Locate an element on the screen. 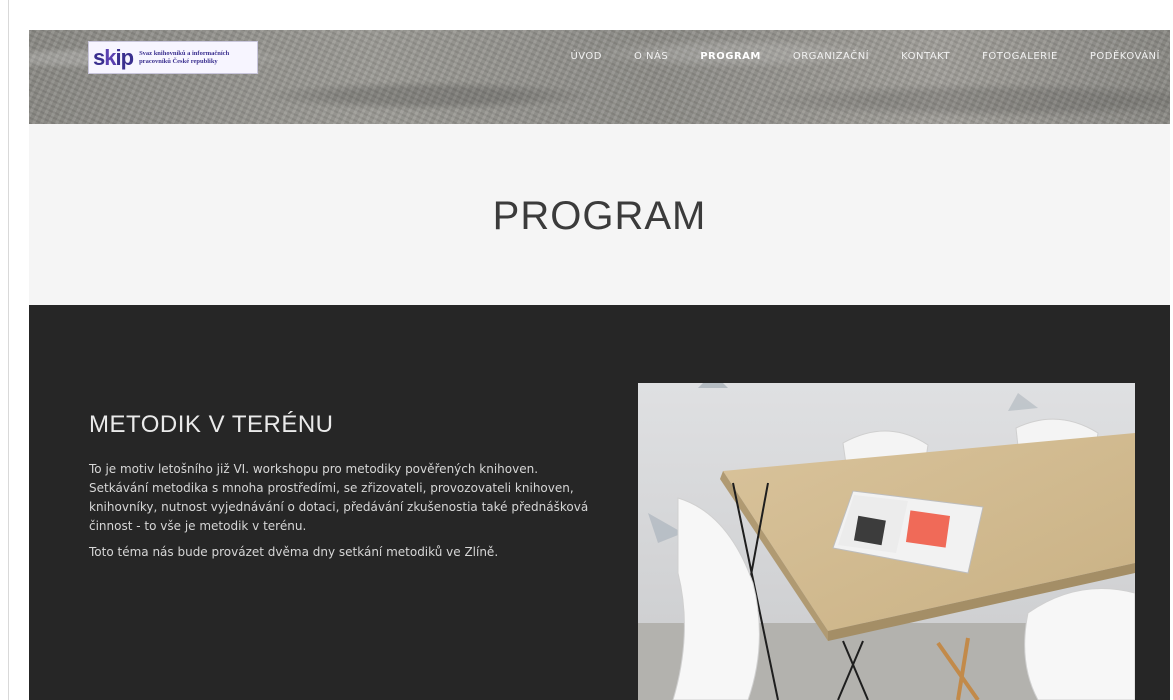 The width and height of the screenshot is (1173, 700). nav-item-fotogalerie: FOTOGALERIE is located at coordinates (1020, 56).